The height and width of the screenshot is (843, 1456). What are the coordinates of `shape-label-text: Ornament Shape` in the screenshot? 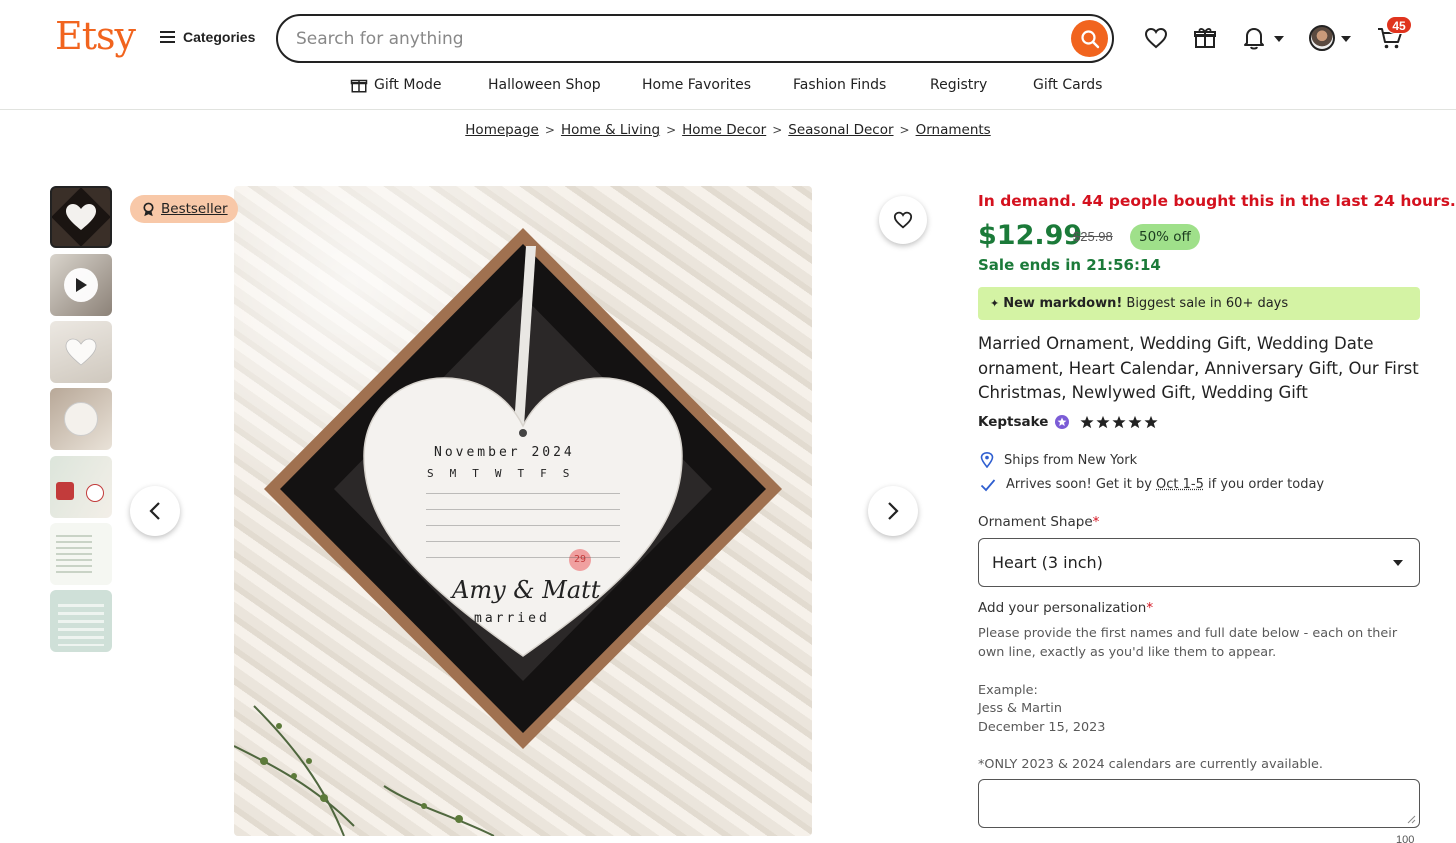 It's located at (1035, 522).